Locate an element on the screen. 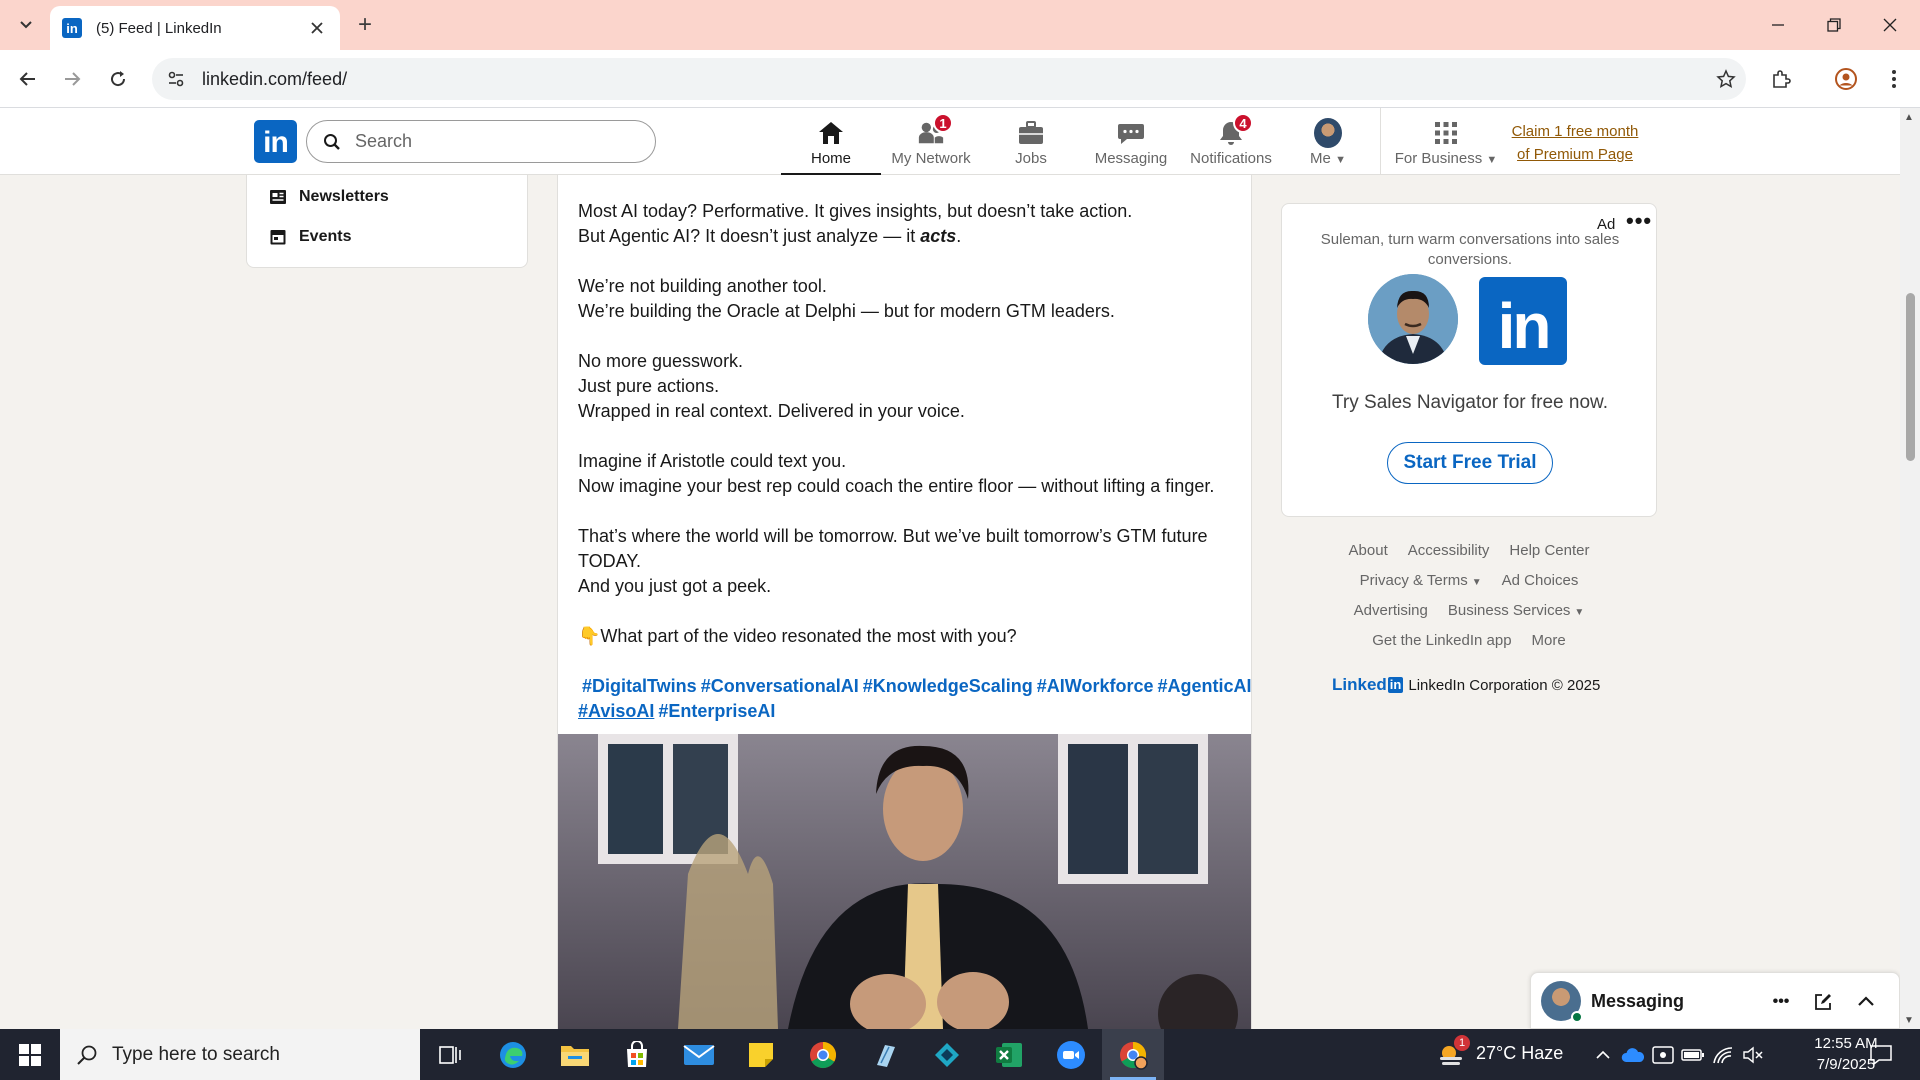 The image size is (1920, 1080). scroll-up-arrow-icon: ▲ is located at coordinates (1909, 117).